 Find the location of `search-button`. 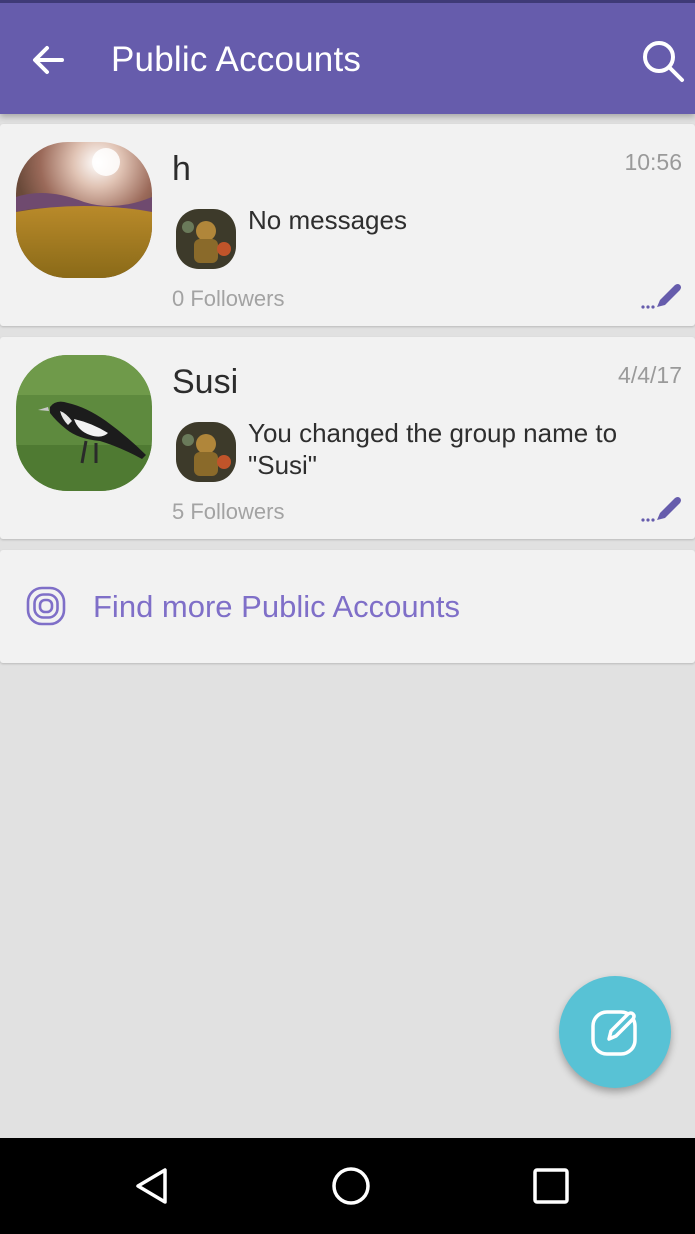

search-button is located at coordinates (663, 61).